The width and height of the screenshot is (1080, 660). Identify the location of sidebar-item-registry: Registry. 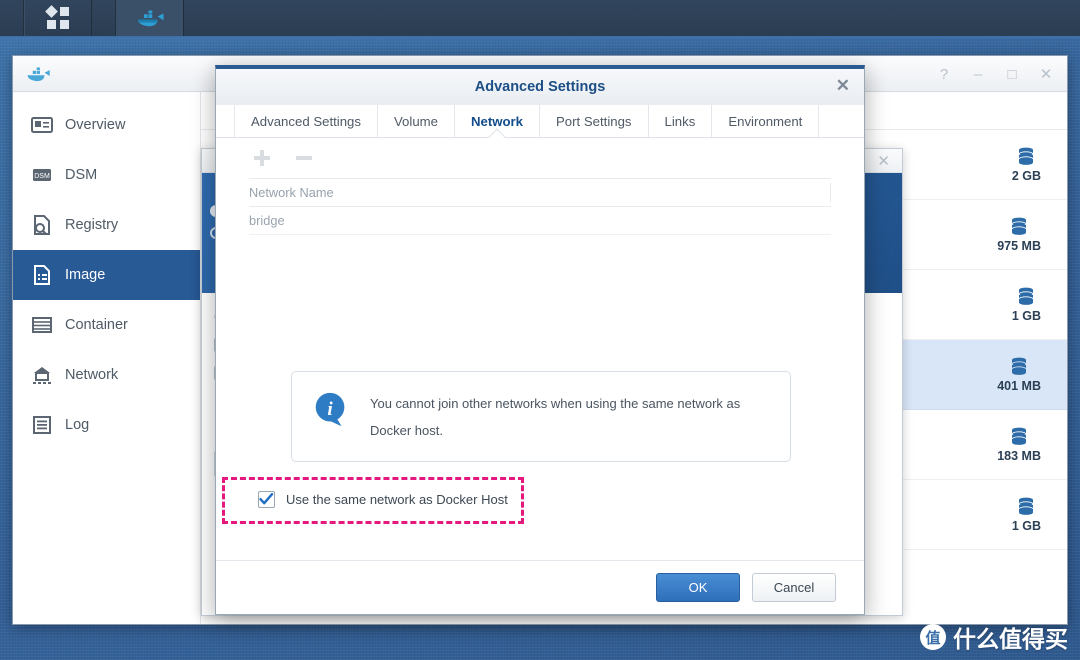
(106, 225).